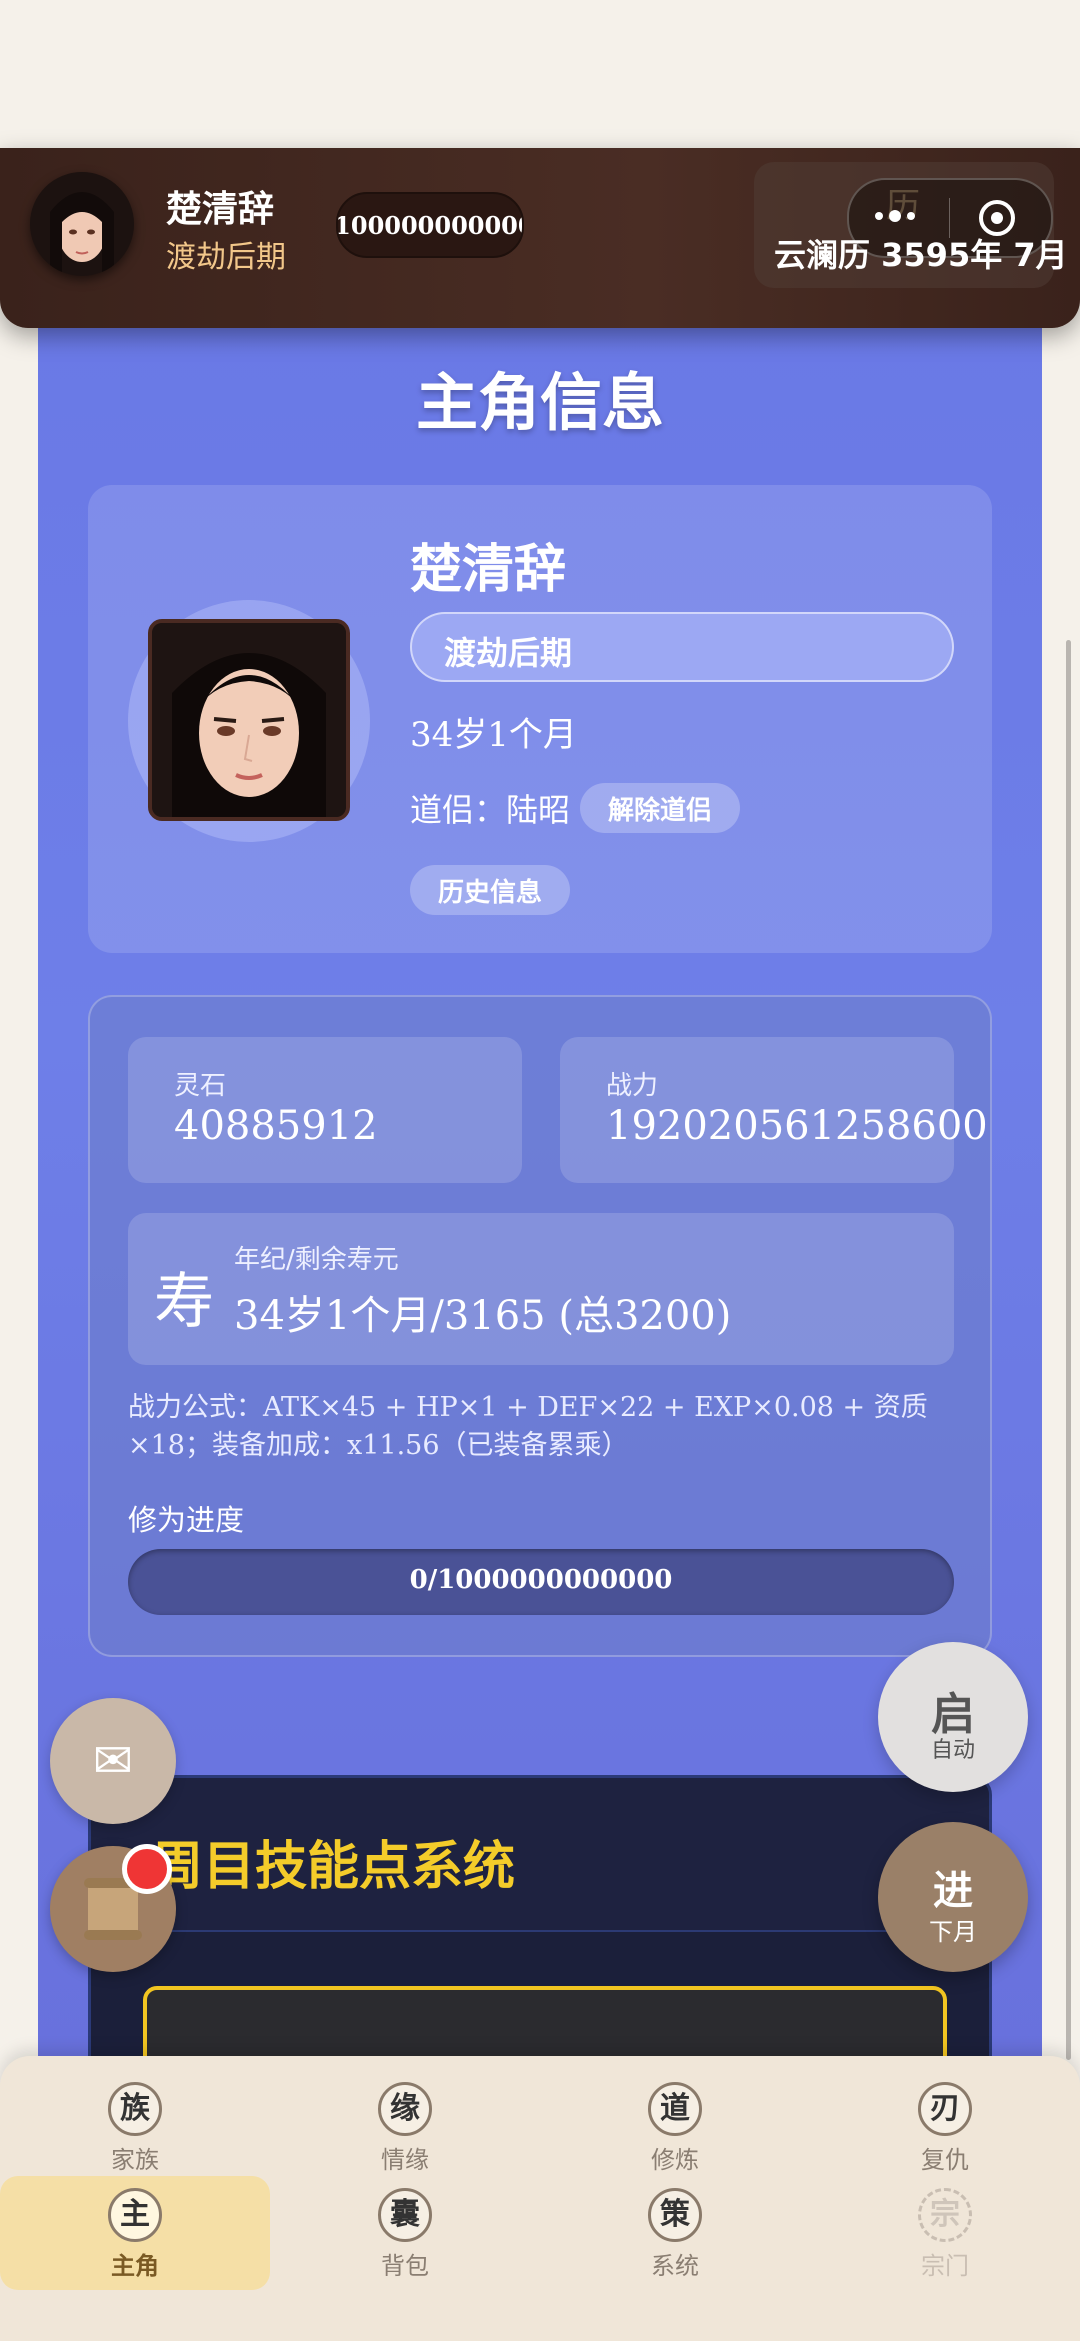 The height and width of the screenshot is (2341, 1080). I want to click on partner-text: 道侣：陆昭, so click(490, 810).